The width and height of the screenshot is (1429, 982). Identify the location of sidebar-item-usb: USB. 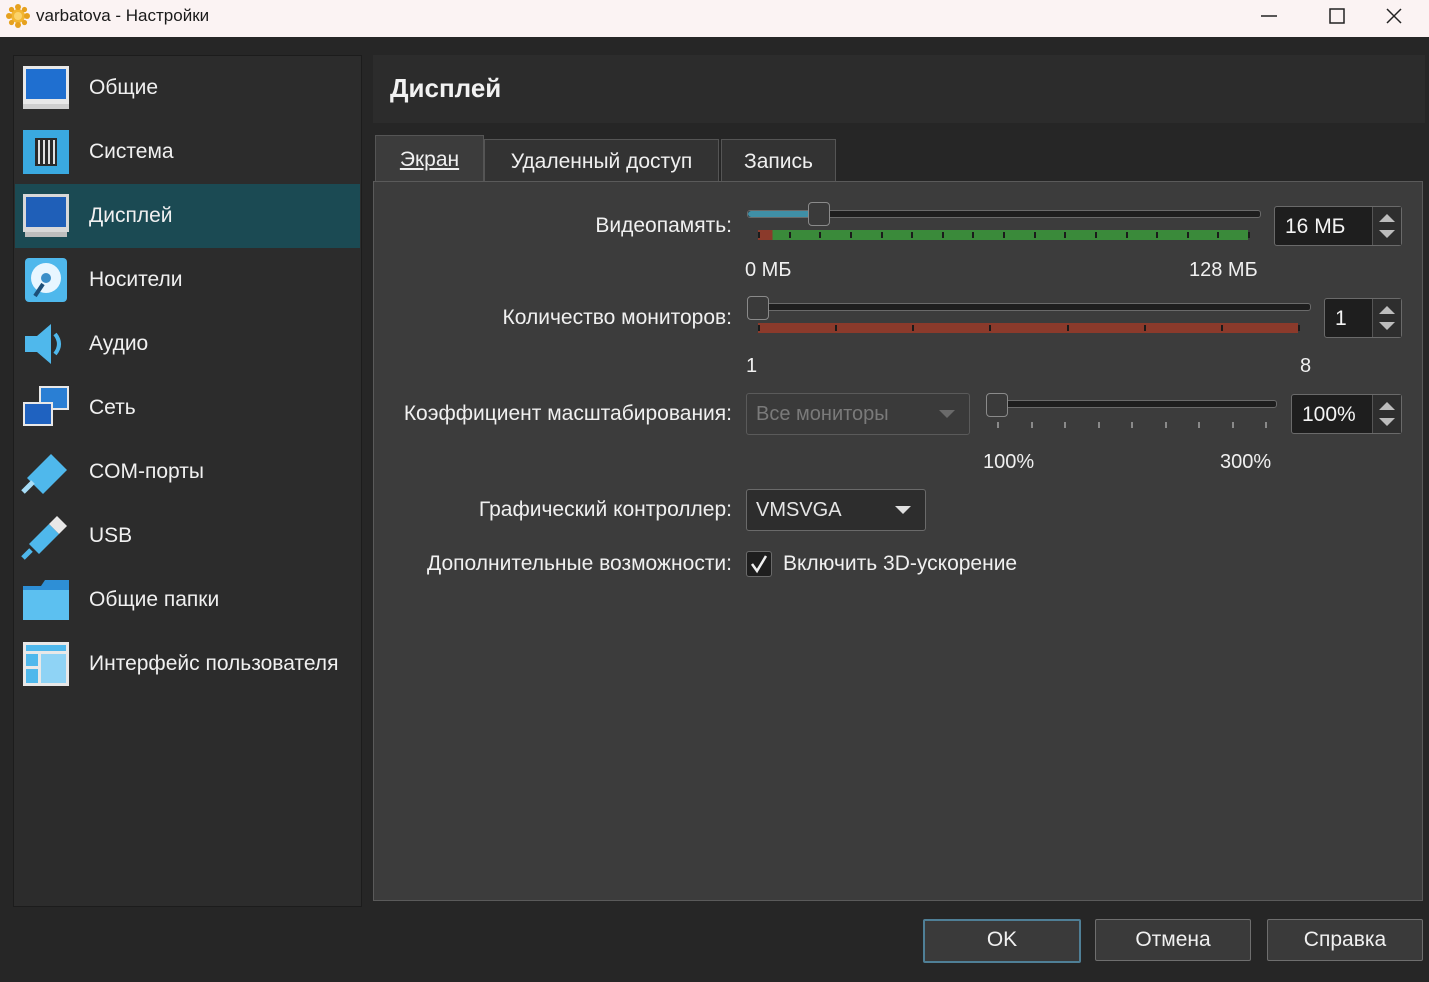
(187, 536).